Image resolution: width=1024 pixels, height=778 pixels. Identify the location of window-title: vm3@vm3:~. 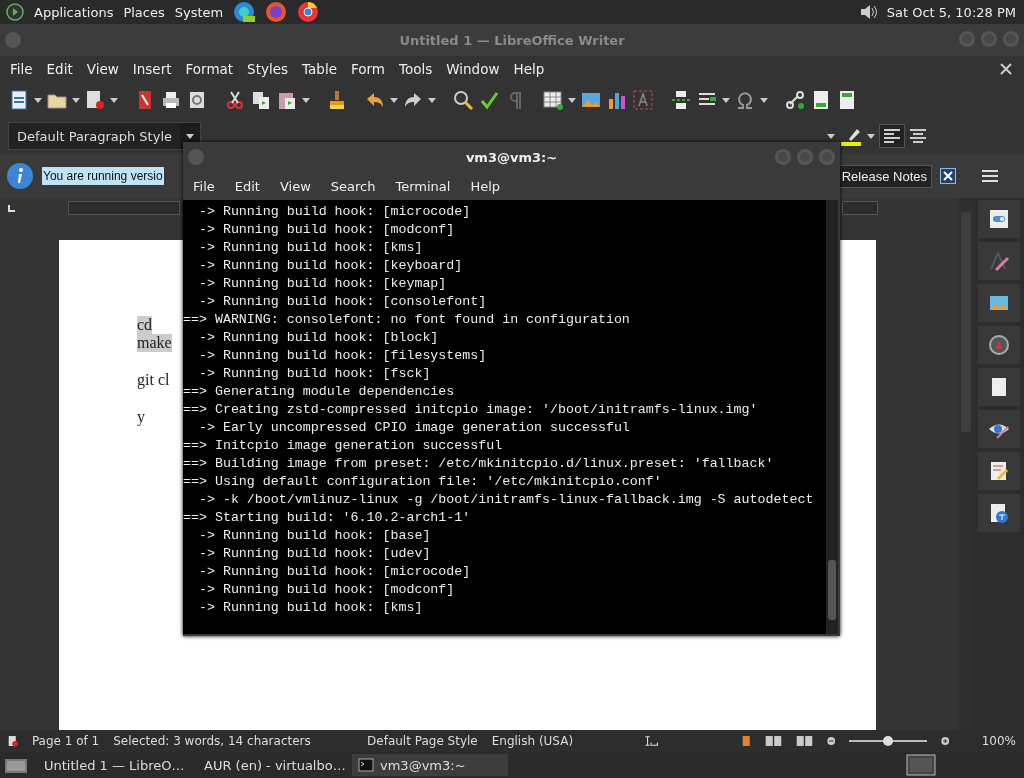
(511, 157).